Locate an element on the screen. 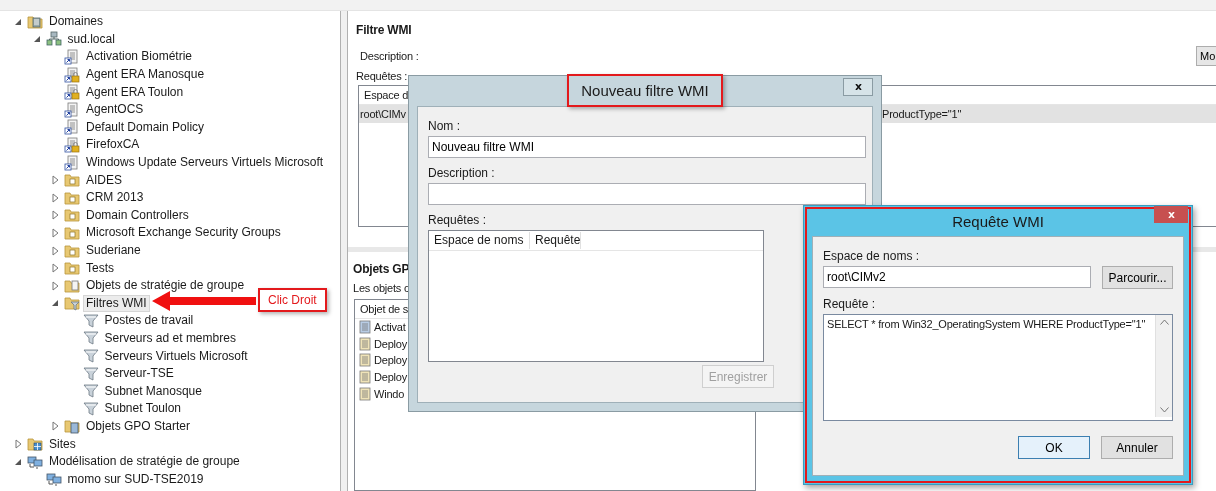  tree-item: momo sur SUD-TSE2019 is located at coordinates (135, 479).